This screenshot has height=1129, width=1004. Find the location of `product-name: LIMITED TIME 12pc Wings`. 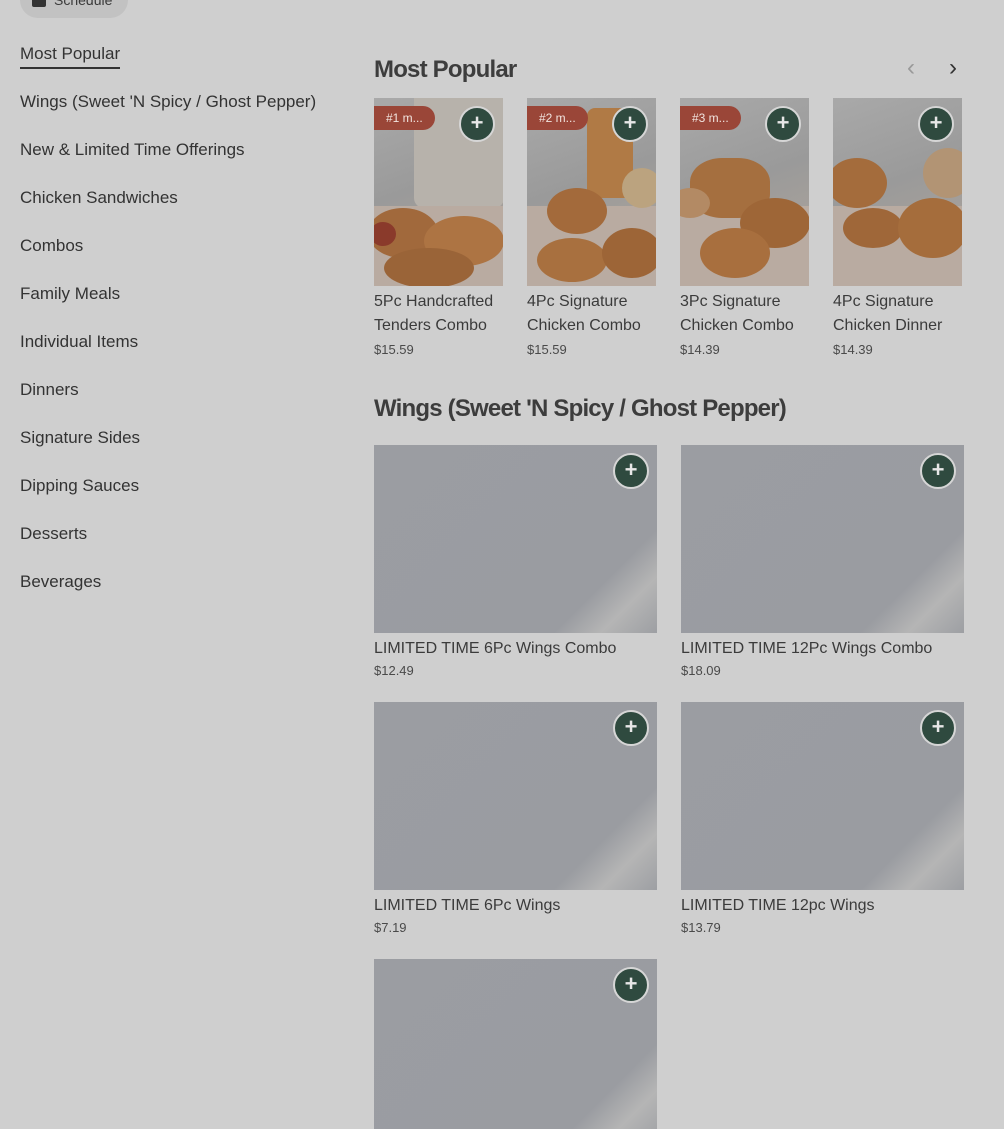

product-name: LIMITED TIME 12pc Wings is located at coordinates (778, 905).